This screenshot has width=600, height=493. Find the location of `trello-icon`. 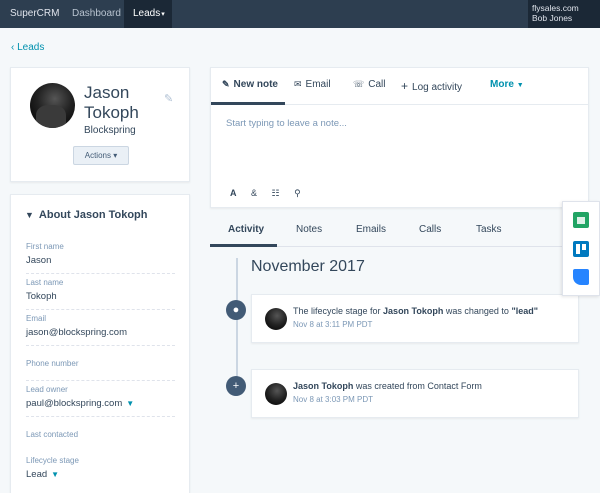

trello-icon is located at coordinates (581, 249).